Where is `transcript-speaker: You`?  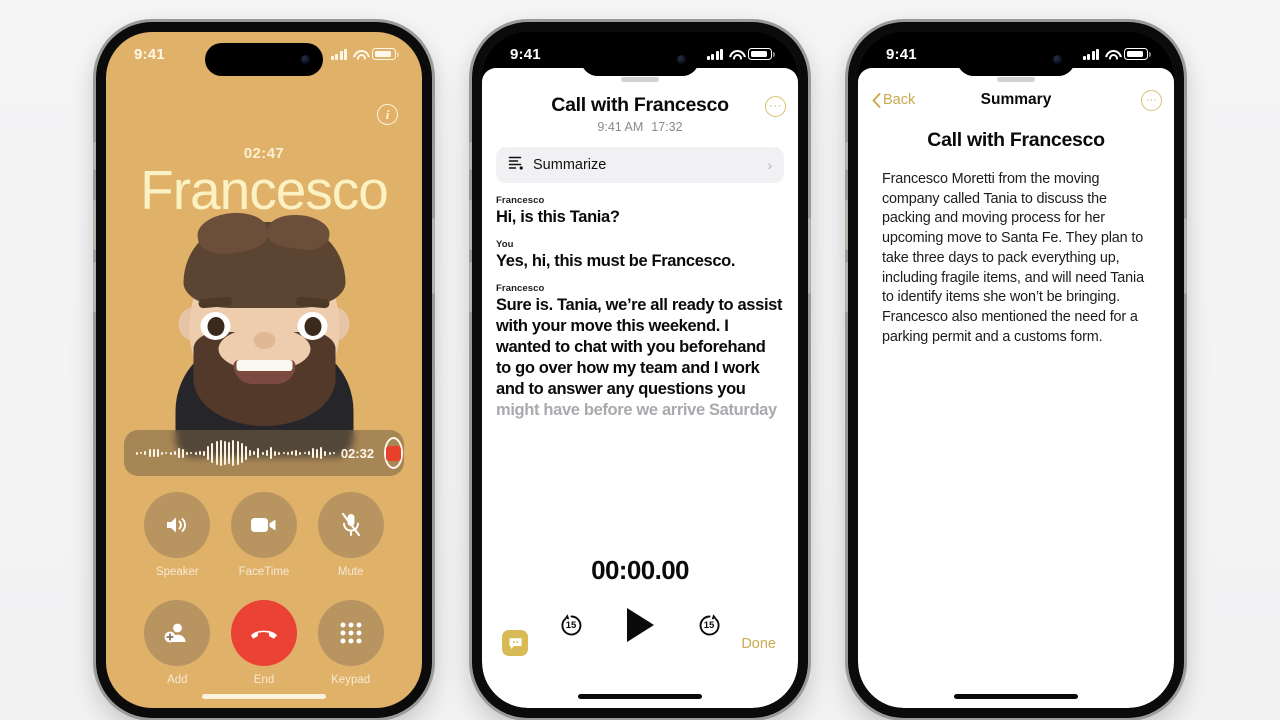 transcript-speaker: You is located at coordinates (505, 244).